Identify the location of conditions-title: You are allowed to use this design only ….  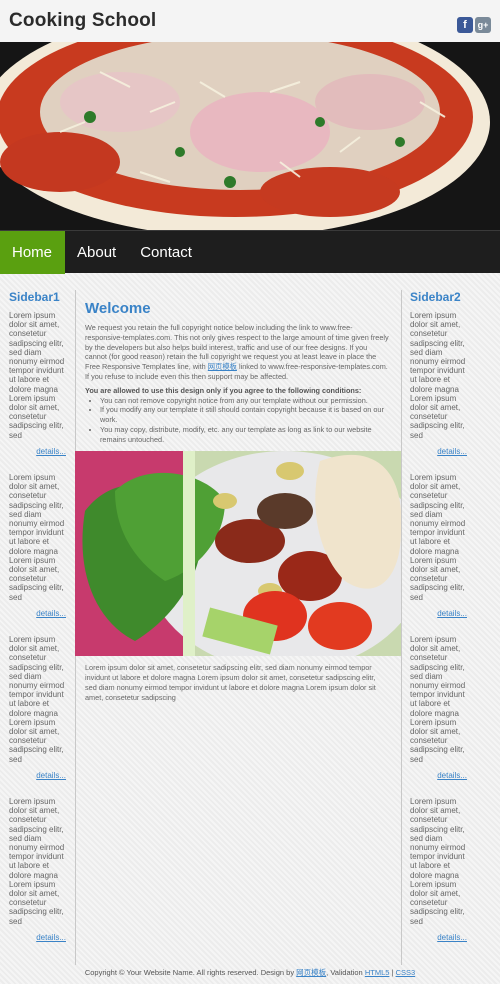
(223, 390).